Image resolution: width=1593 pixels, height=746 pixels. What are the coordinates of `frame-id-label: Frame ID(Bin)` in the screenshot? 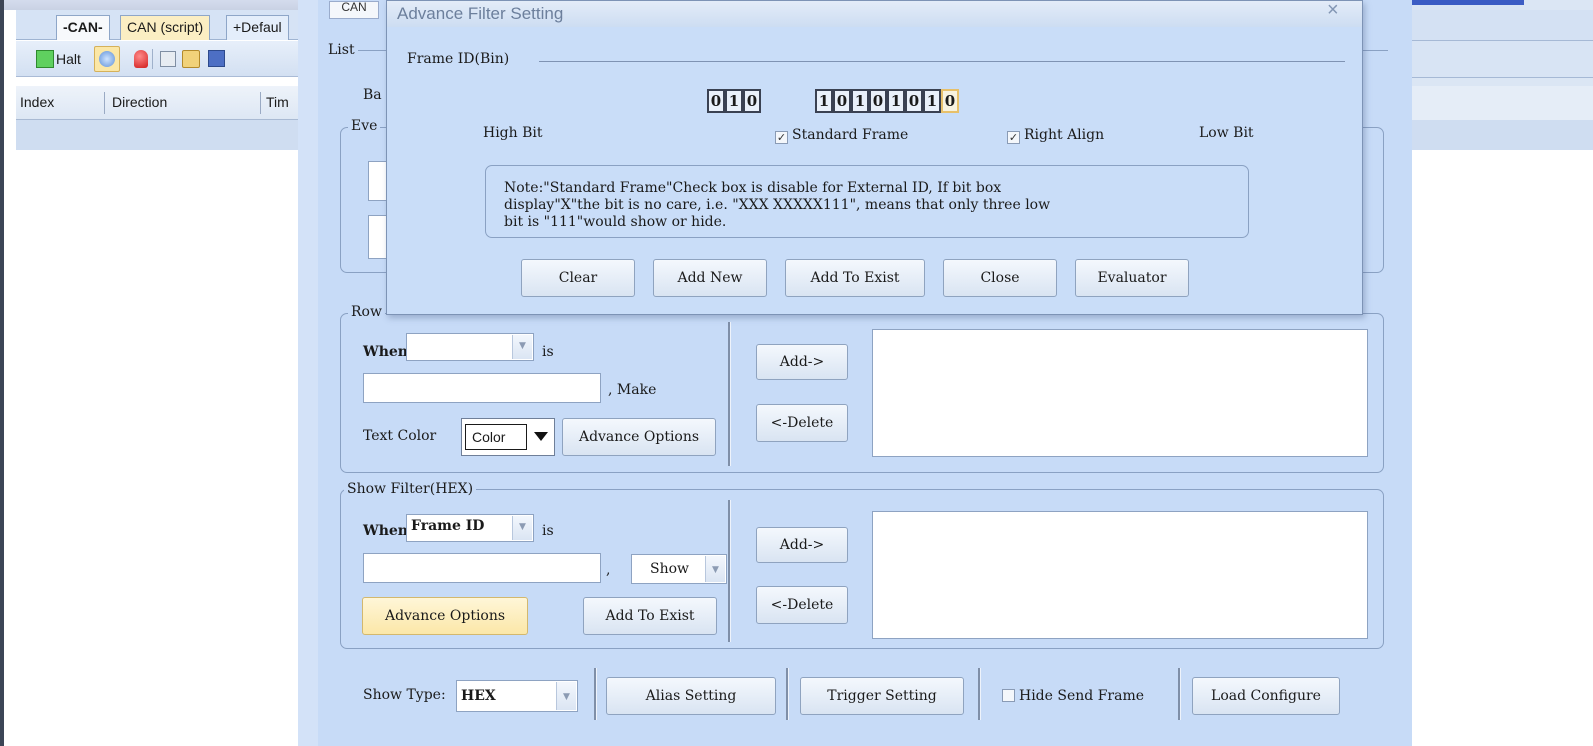 It's located at (458, 59).